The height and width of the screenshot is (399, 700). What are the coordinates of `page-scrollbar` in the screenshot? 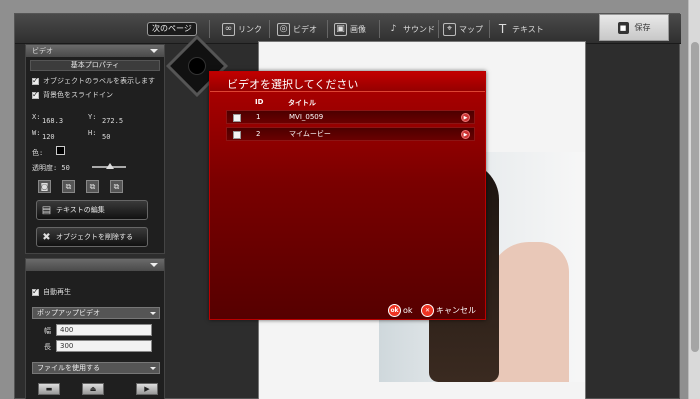 It's located at (694, 199).